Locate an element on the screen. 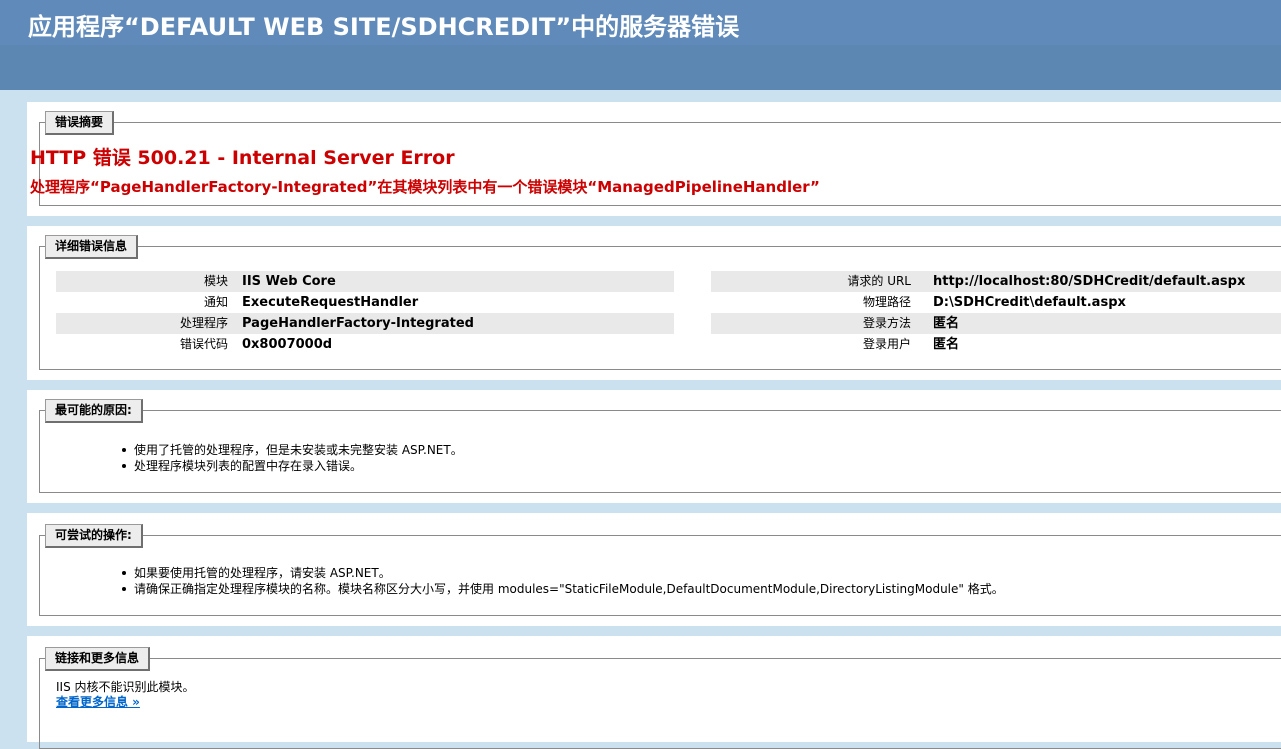 The image size is (1281, 749). actions-legend: 可尝试的操作: is located at coordinates (94, 536).